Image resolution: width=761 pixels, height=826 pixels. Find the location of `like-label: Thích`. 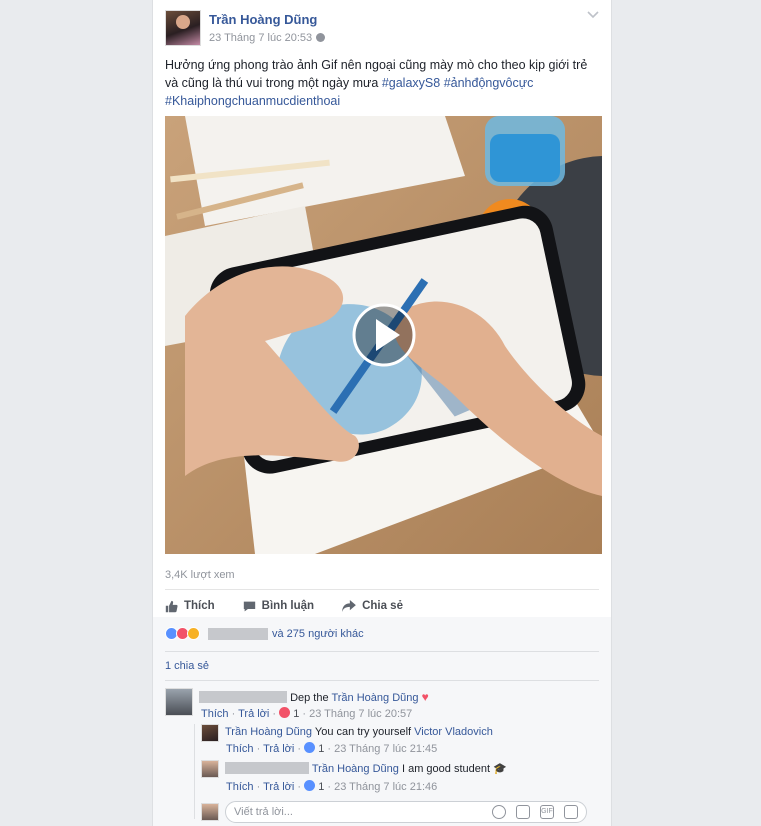

like-label: Thích is located at coordinates (199, 606).